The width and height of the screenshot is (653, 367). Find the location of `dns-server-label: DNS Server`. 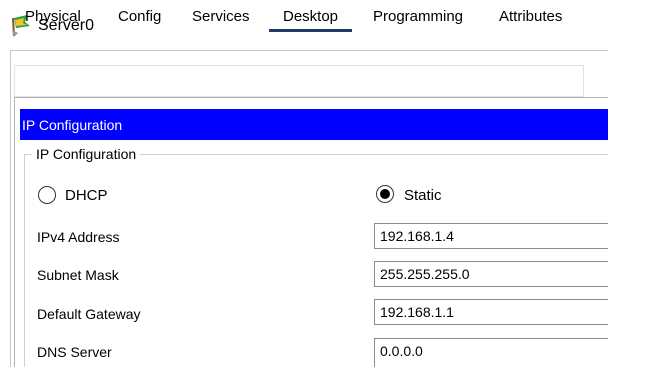

dns-server-label: DNS Server is located at coordinates (74, 352).